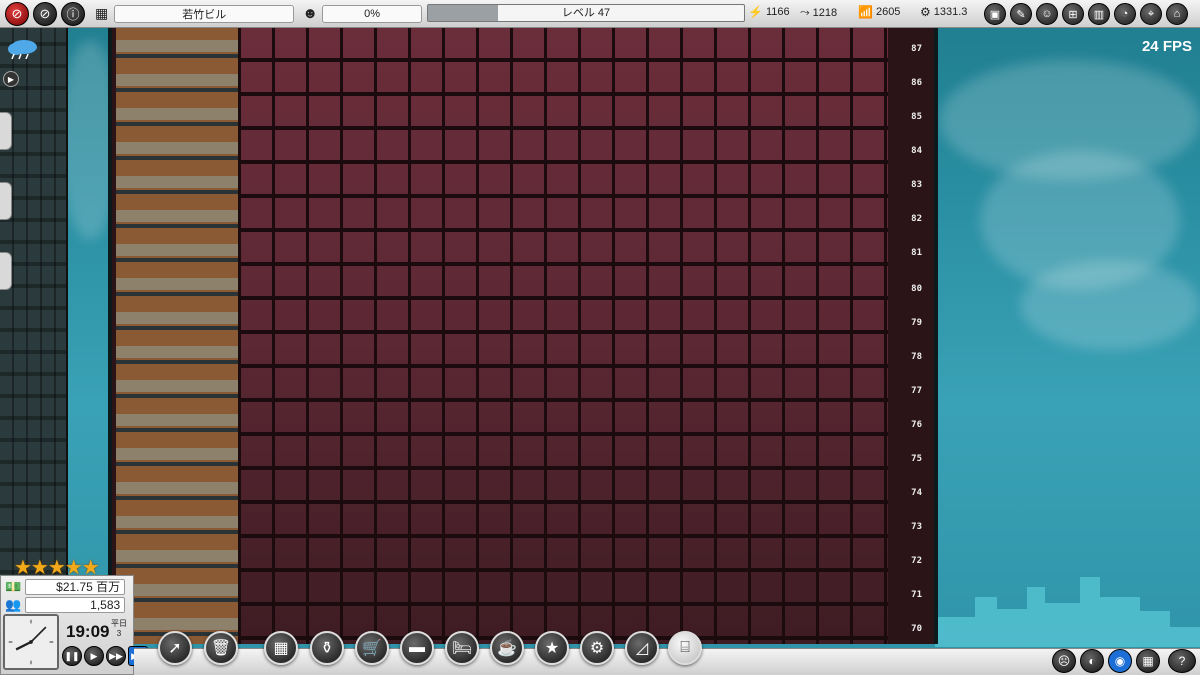 The height and width of the screenshot is (675, 1200). What do you see at coordinates (116, 656) in the screenshot?
I see `fast-forward-icon: ▶▶` at bounding box center [116, 656].